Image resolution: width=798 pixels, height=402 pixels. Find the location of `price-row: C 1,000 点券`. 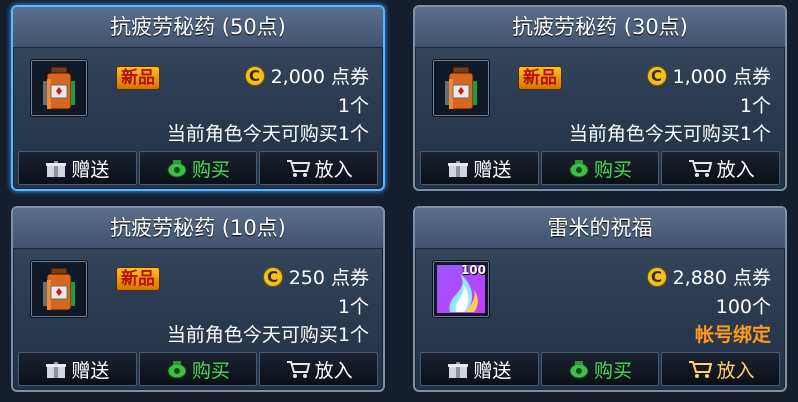

price-row: C 1,000 点券 is located at coordinates (708, 75).